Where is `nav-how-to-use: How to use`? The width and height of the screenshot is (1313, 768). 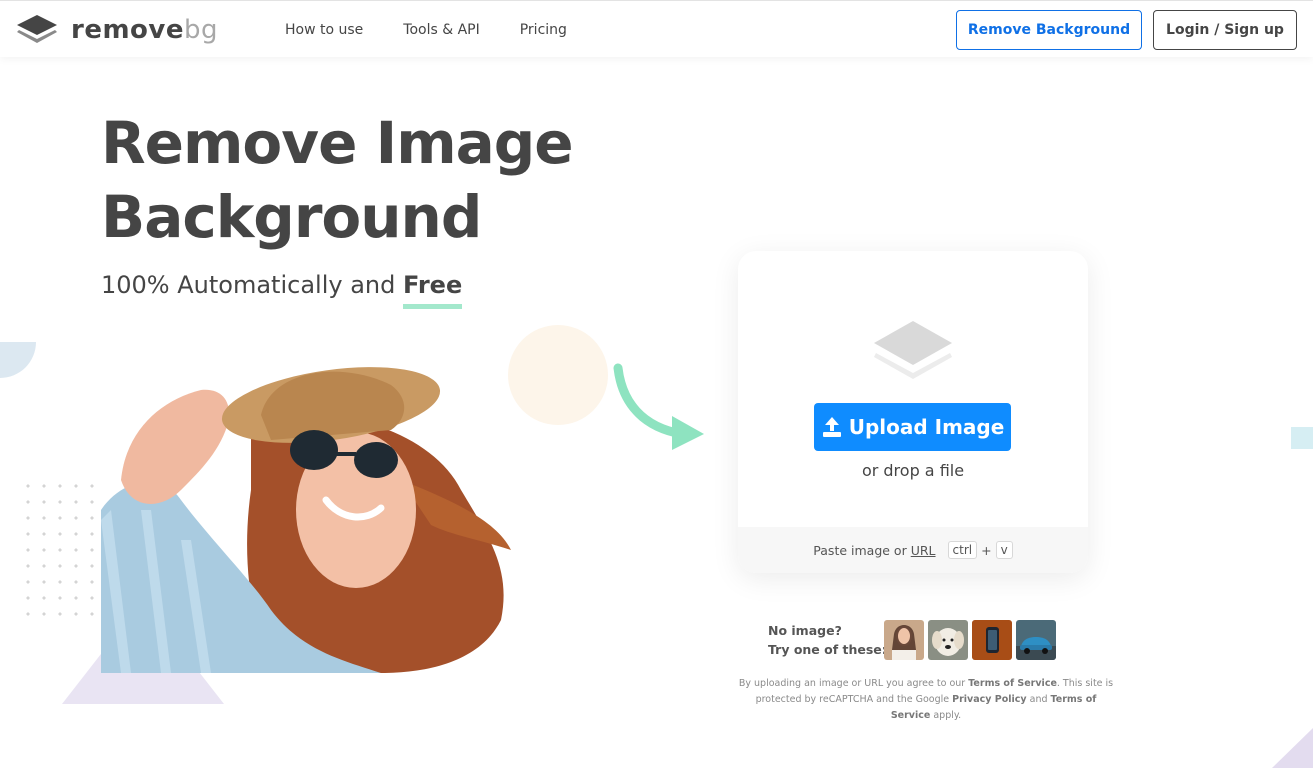
nav-how-to-use: How to use is located at coordinates (324, 30).